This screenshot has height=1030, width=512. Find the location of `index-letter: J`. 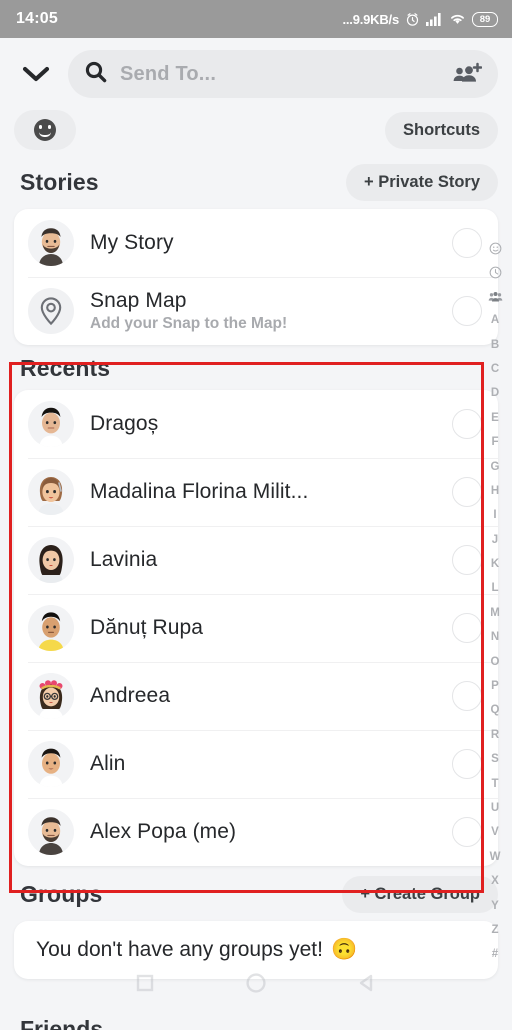

index-letter: J is located at coordinates (495, 540).